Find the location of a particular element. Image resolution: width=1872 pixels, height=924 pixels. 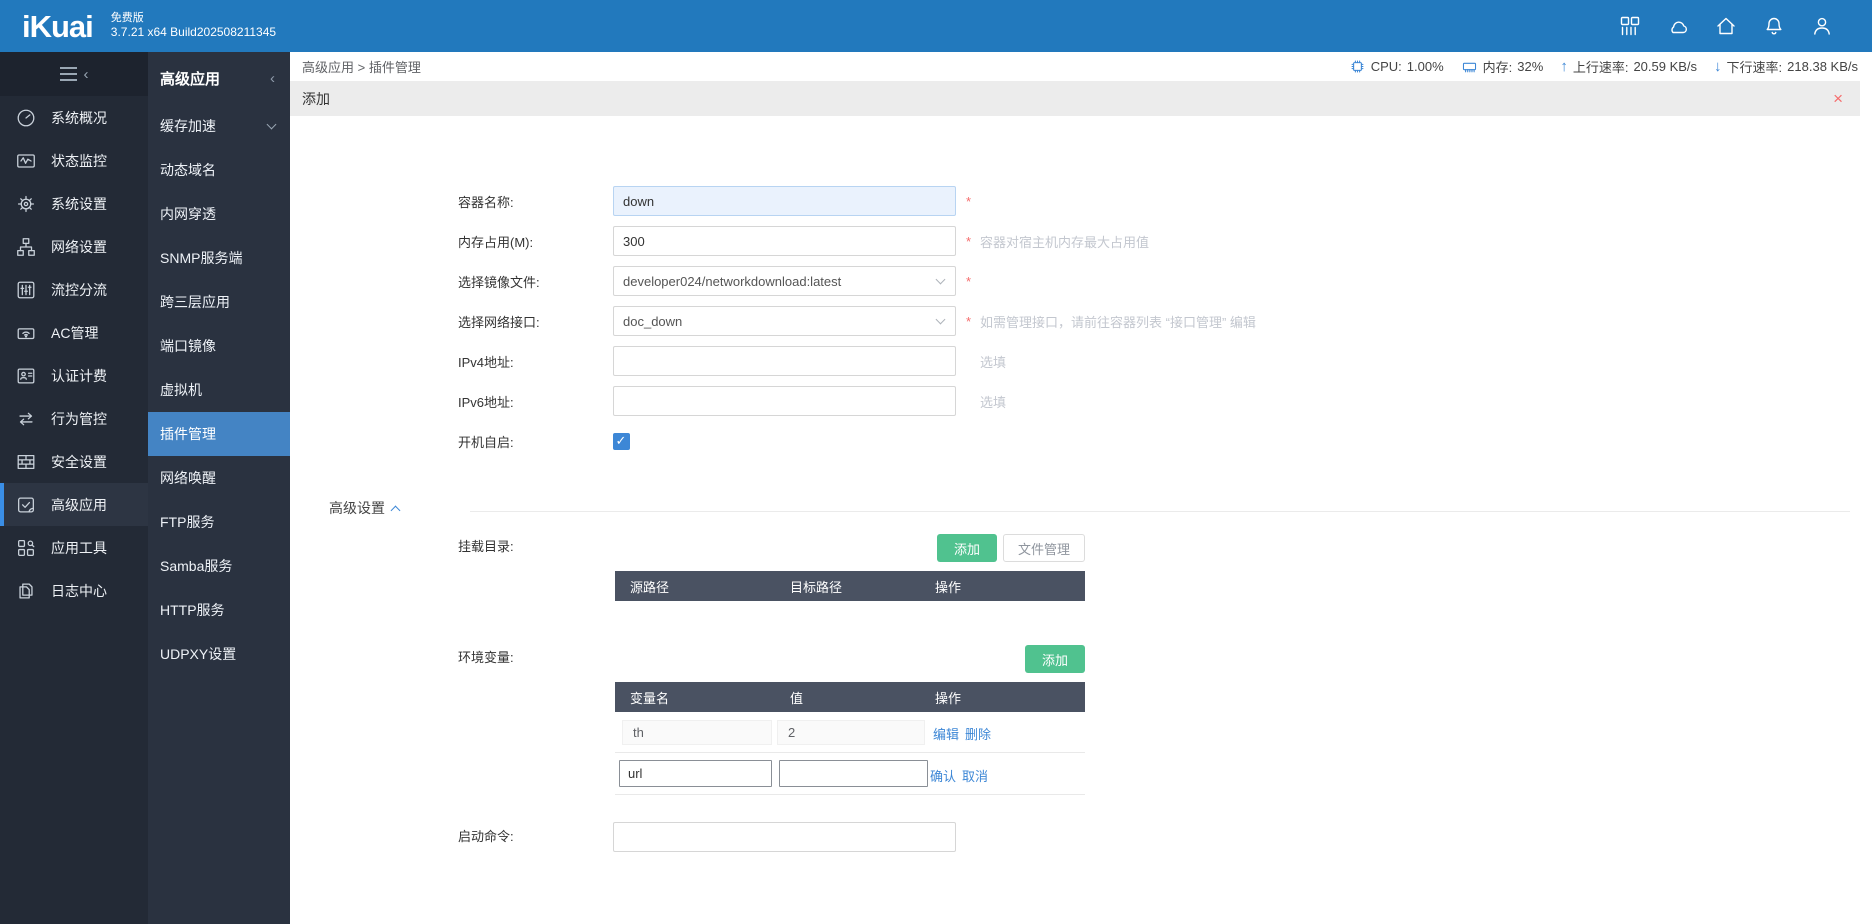

startup-command-input is located at coordinates (784, 837).